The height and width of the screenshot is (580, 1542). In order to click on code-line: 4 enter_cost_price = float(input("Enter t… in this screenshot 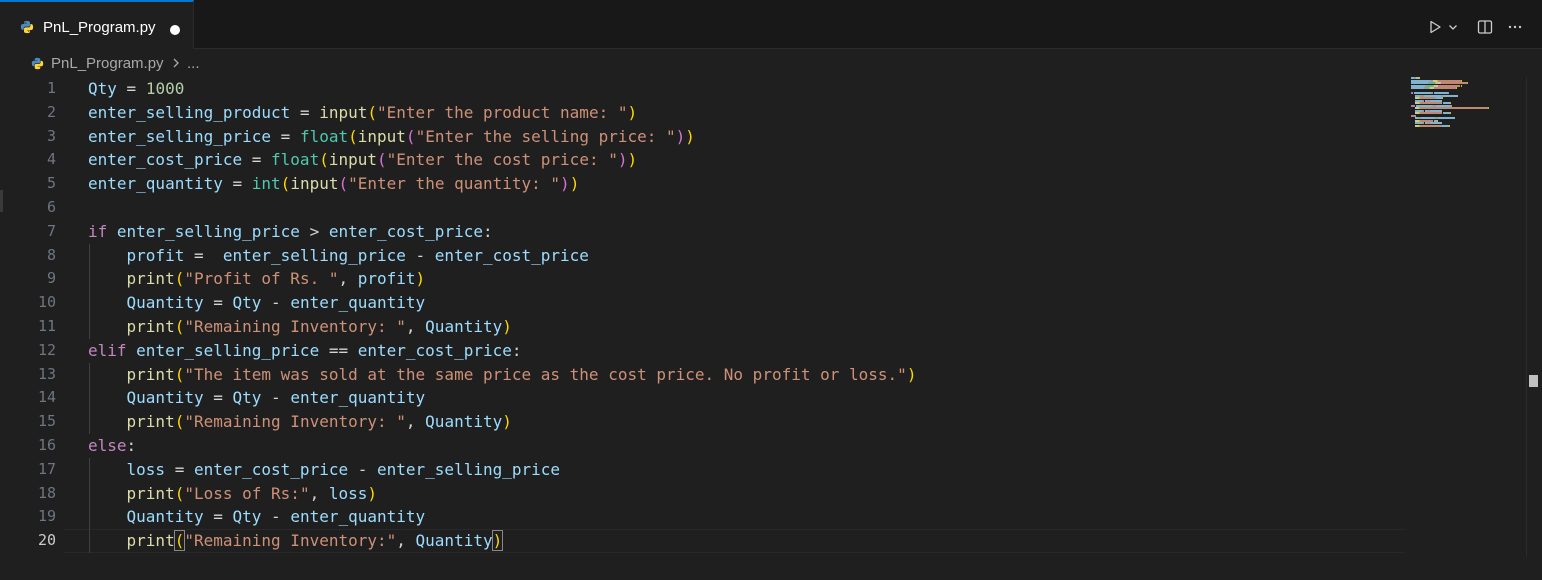, I will do `click(702, 160)`.